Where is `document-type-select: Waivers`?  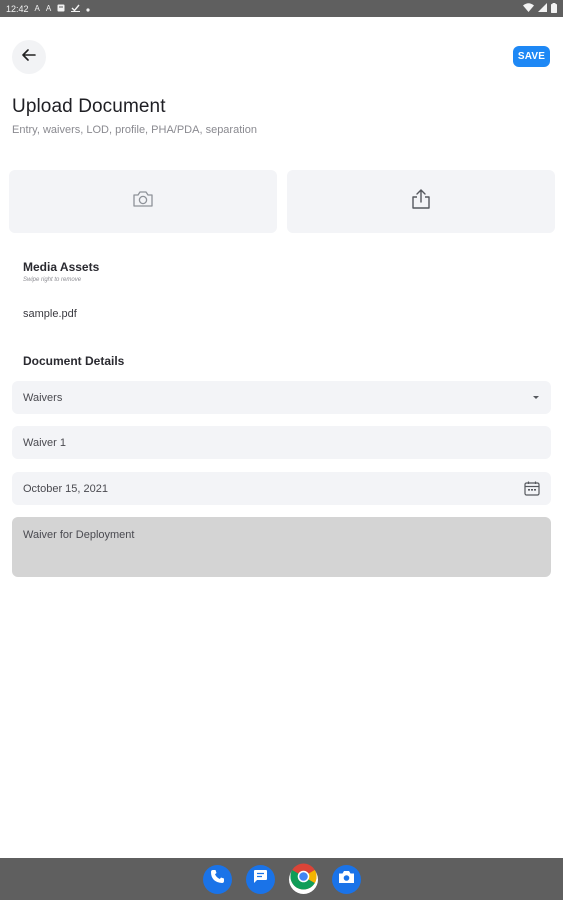 document-type-select: Waivers is located at coordinates (281, 397).